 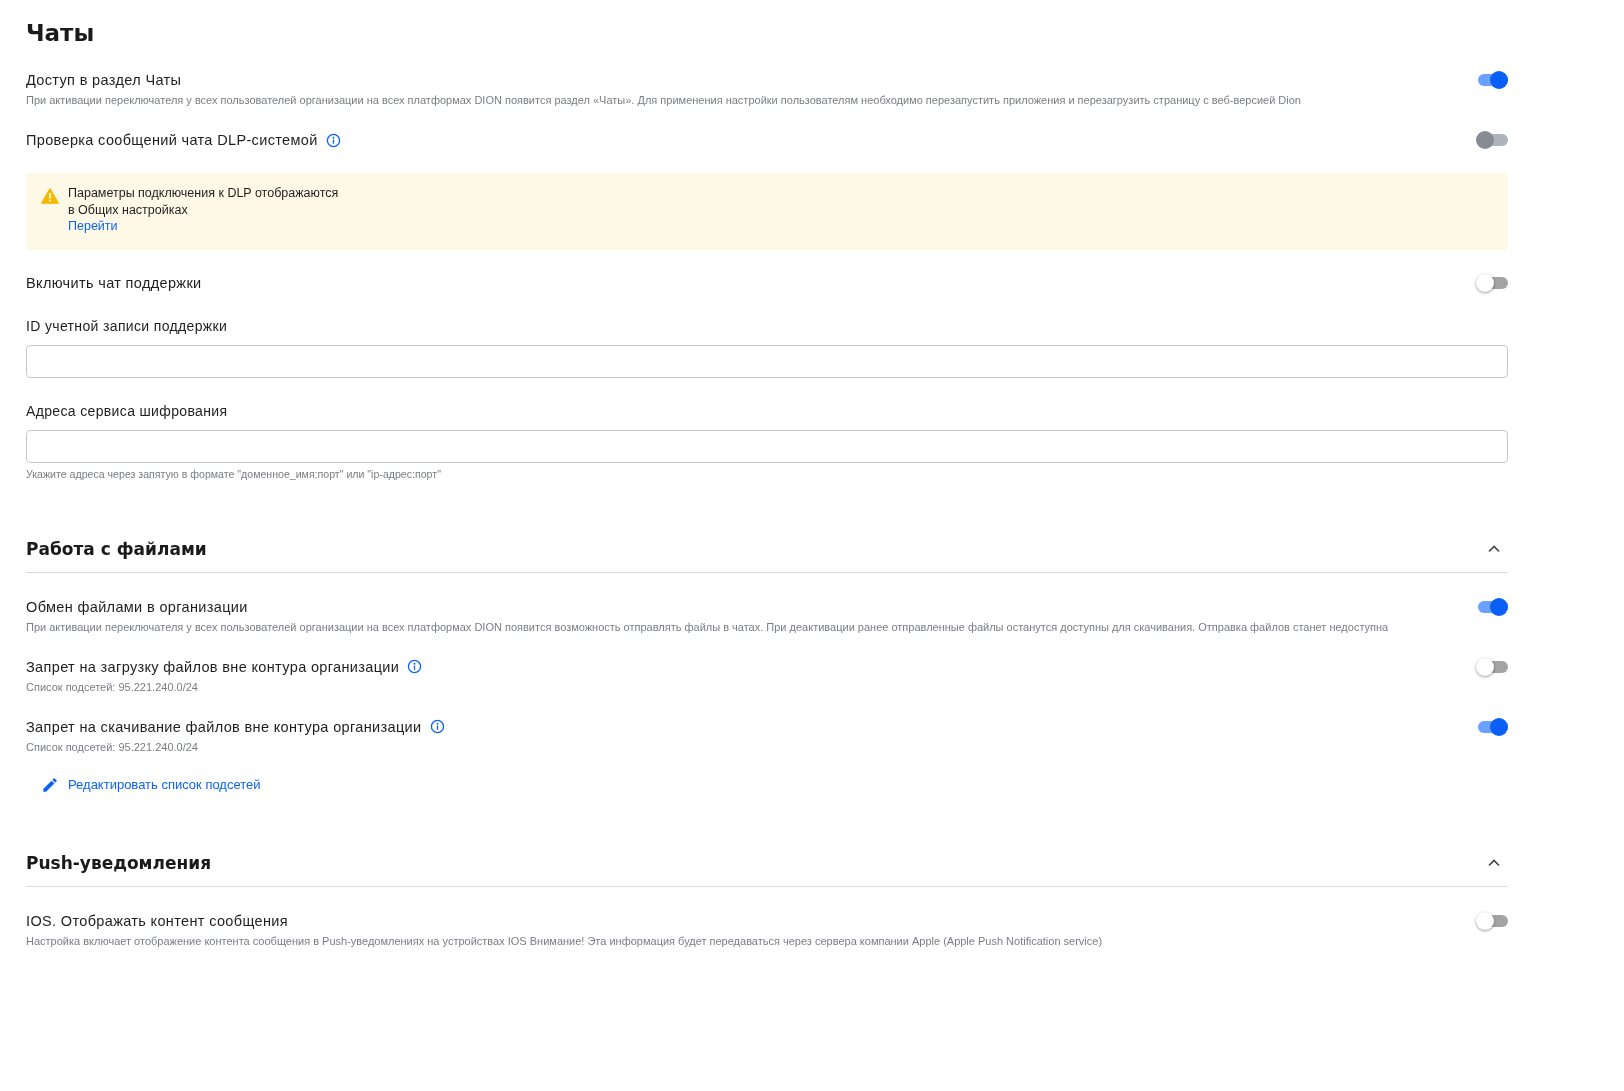 I want to click on field-hint: Укажите адреса через запятую в формате "доменное_имя:порт" или "ip-адрес:порт", so click(x=233, y=473).